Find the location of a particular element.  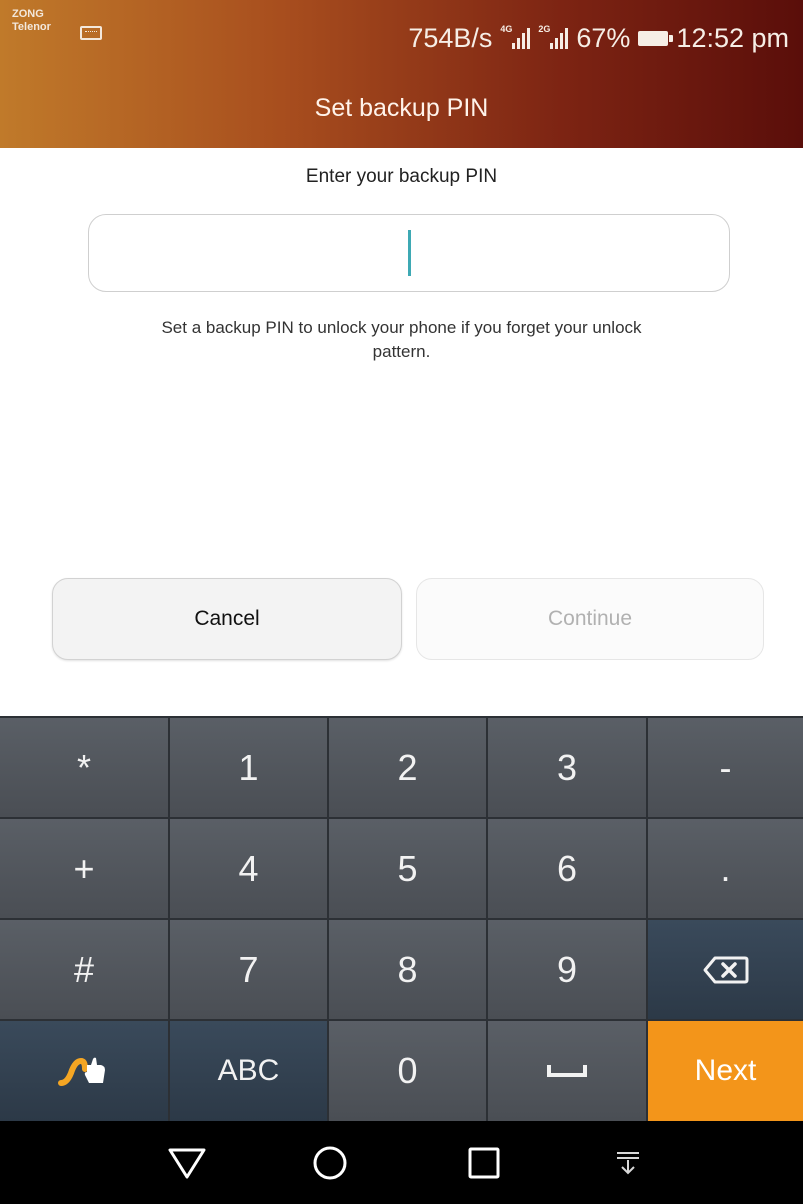

notifications-icon is located at coordinates (628, 1163).